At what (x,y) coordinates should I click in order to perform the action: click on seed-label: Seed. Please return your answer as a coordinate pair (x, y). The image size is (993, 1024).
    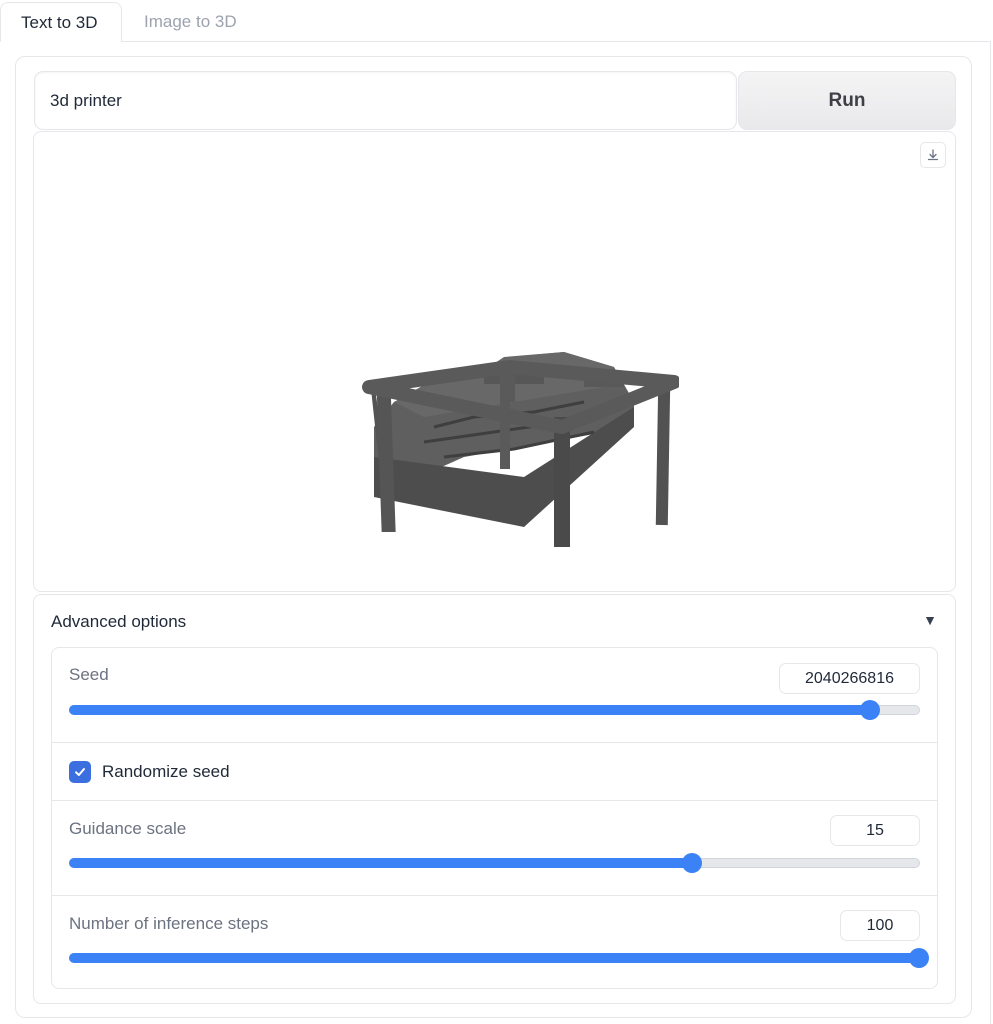
    Looking at the image, I should click on (89, 674).